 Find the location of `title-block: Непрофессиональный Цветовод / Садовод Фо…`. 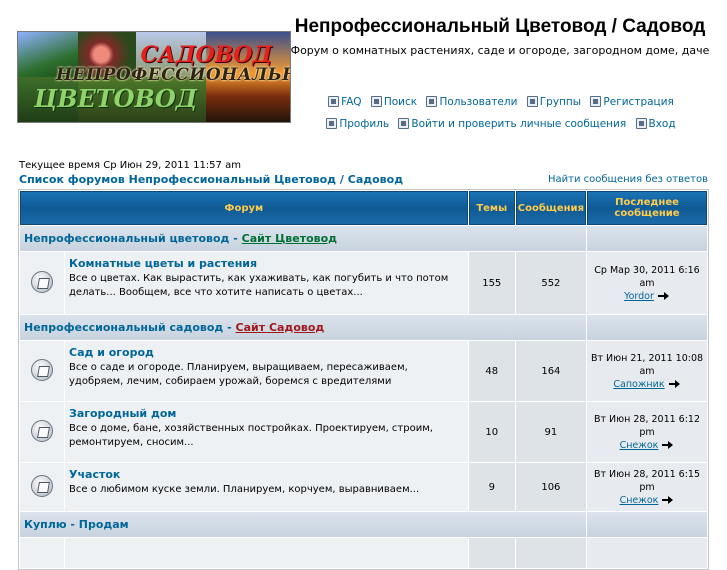

title-block: Непрофессиональный Цветовод / Садовод Фо… is located at coordinates (500, 36).